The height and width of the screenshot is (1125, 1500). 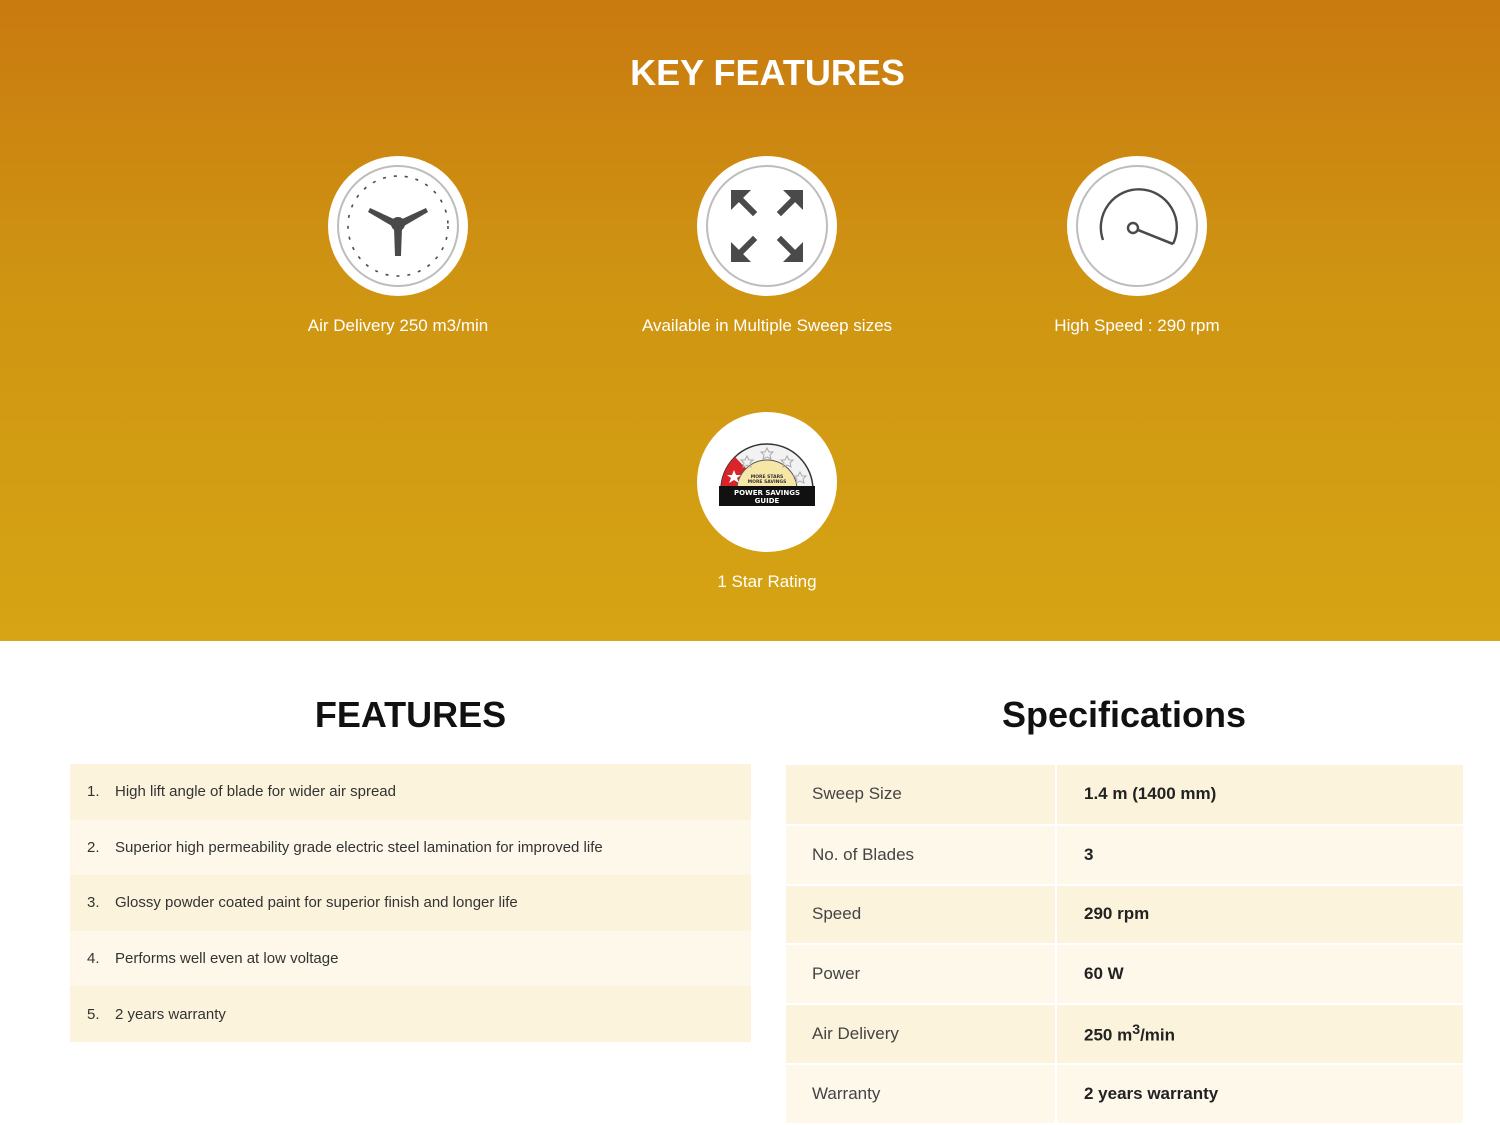 I want to click on table-row: Air Delivery 250 m3/min, so click(x=1124, y=1034).